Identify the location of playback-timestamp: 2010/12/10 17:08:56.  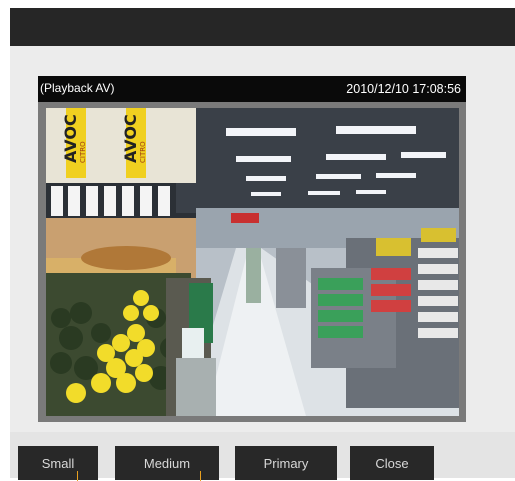
(403, 89).